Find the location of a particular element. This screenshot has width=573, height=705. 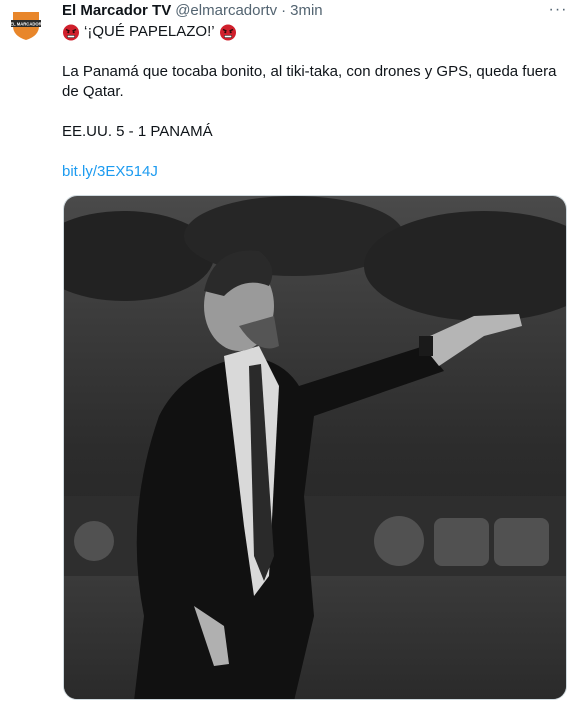

tweet-score: EE.UU. 5 - 1 PANAMÁ is located at coordinates (137, 131).